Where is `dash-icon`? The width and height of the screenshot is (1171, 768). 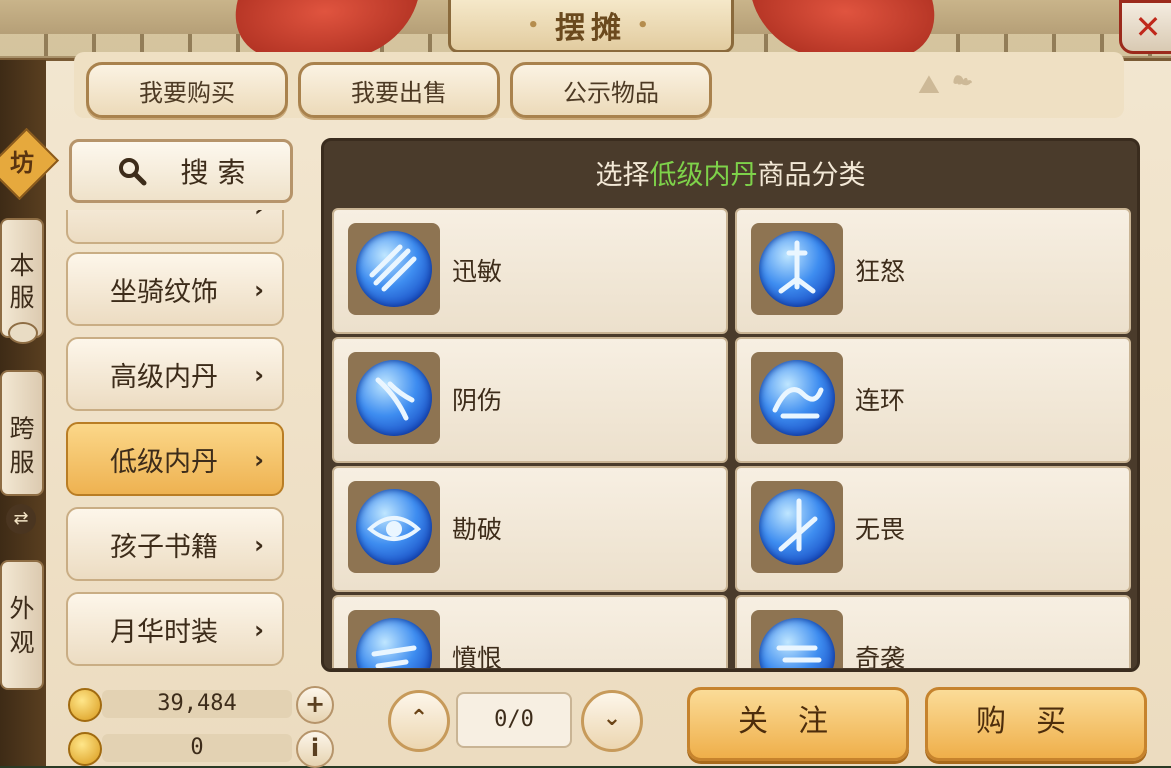
dash-icon is located at coordinates (797, 643).